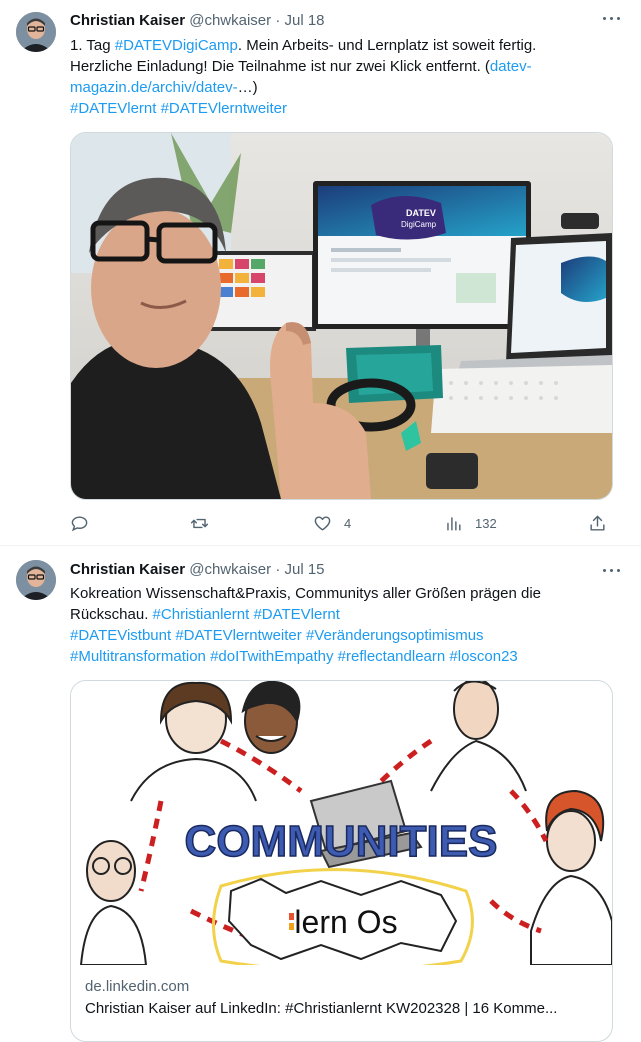 The image size is (641, 1042). Describe the element at coordinates (304, 20) in the screenshot. I see `tweet-date: Jul 18` at that location.